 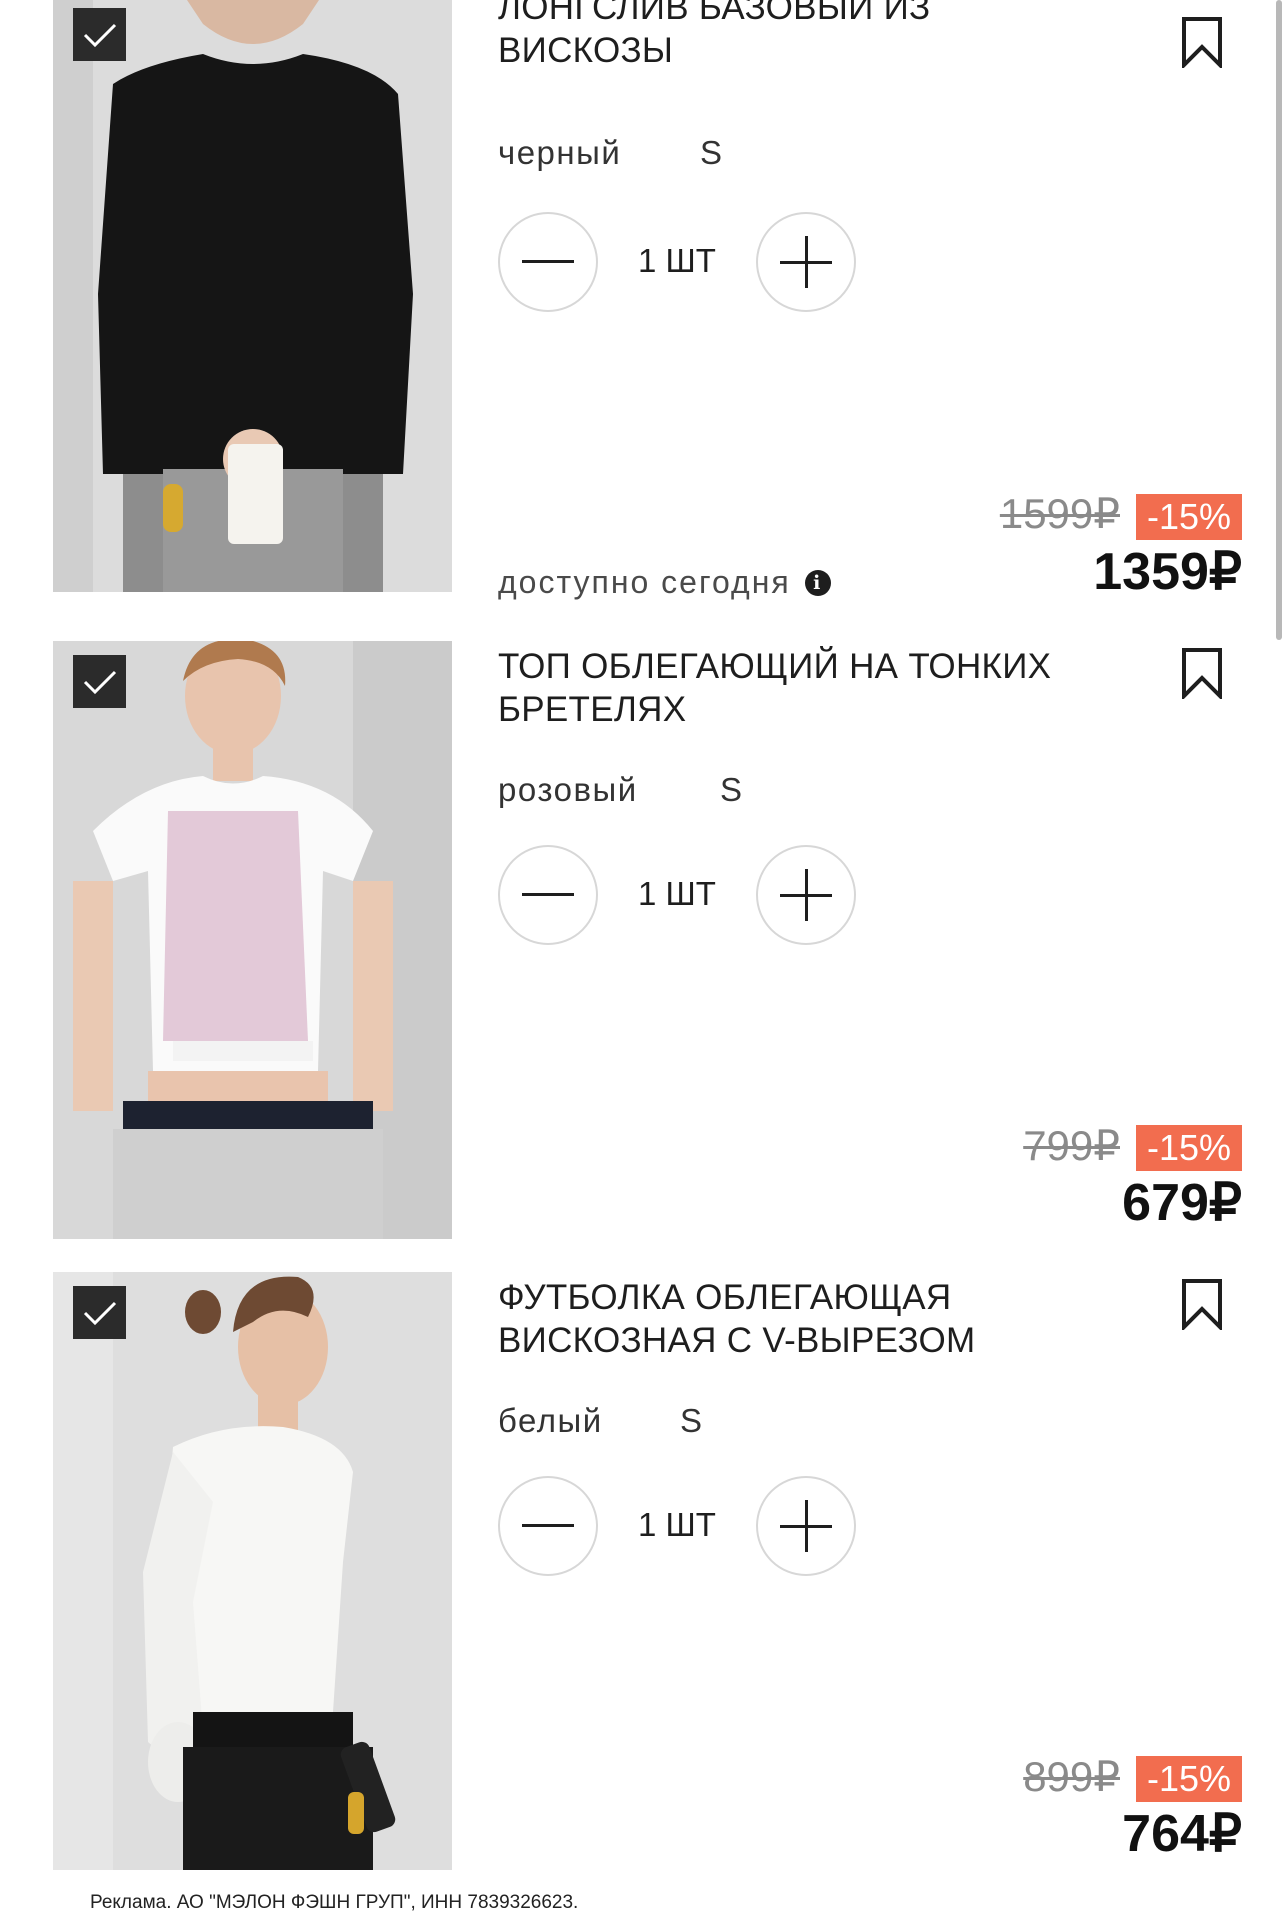 I want to click on product-title: ТОП ОБЛЕГАЮЩИЙ НА ТОНКИХ БРЕТЕЛЯХ, so click(x=788, y=688).